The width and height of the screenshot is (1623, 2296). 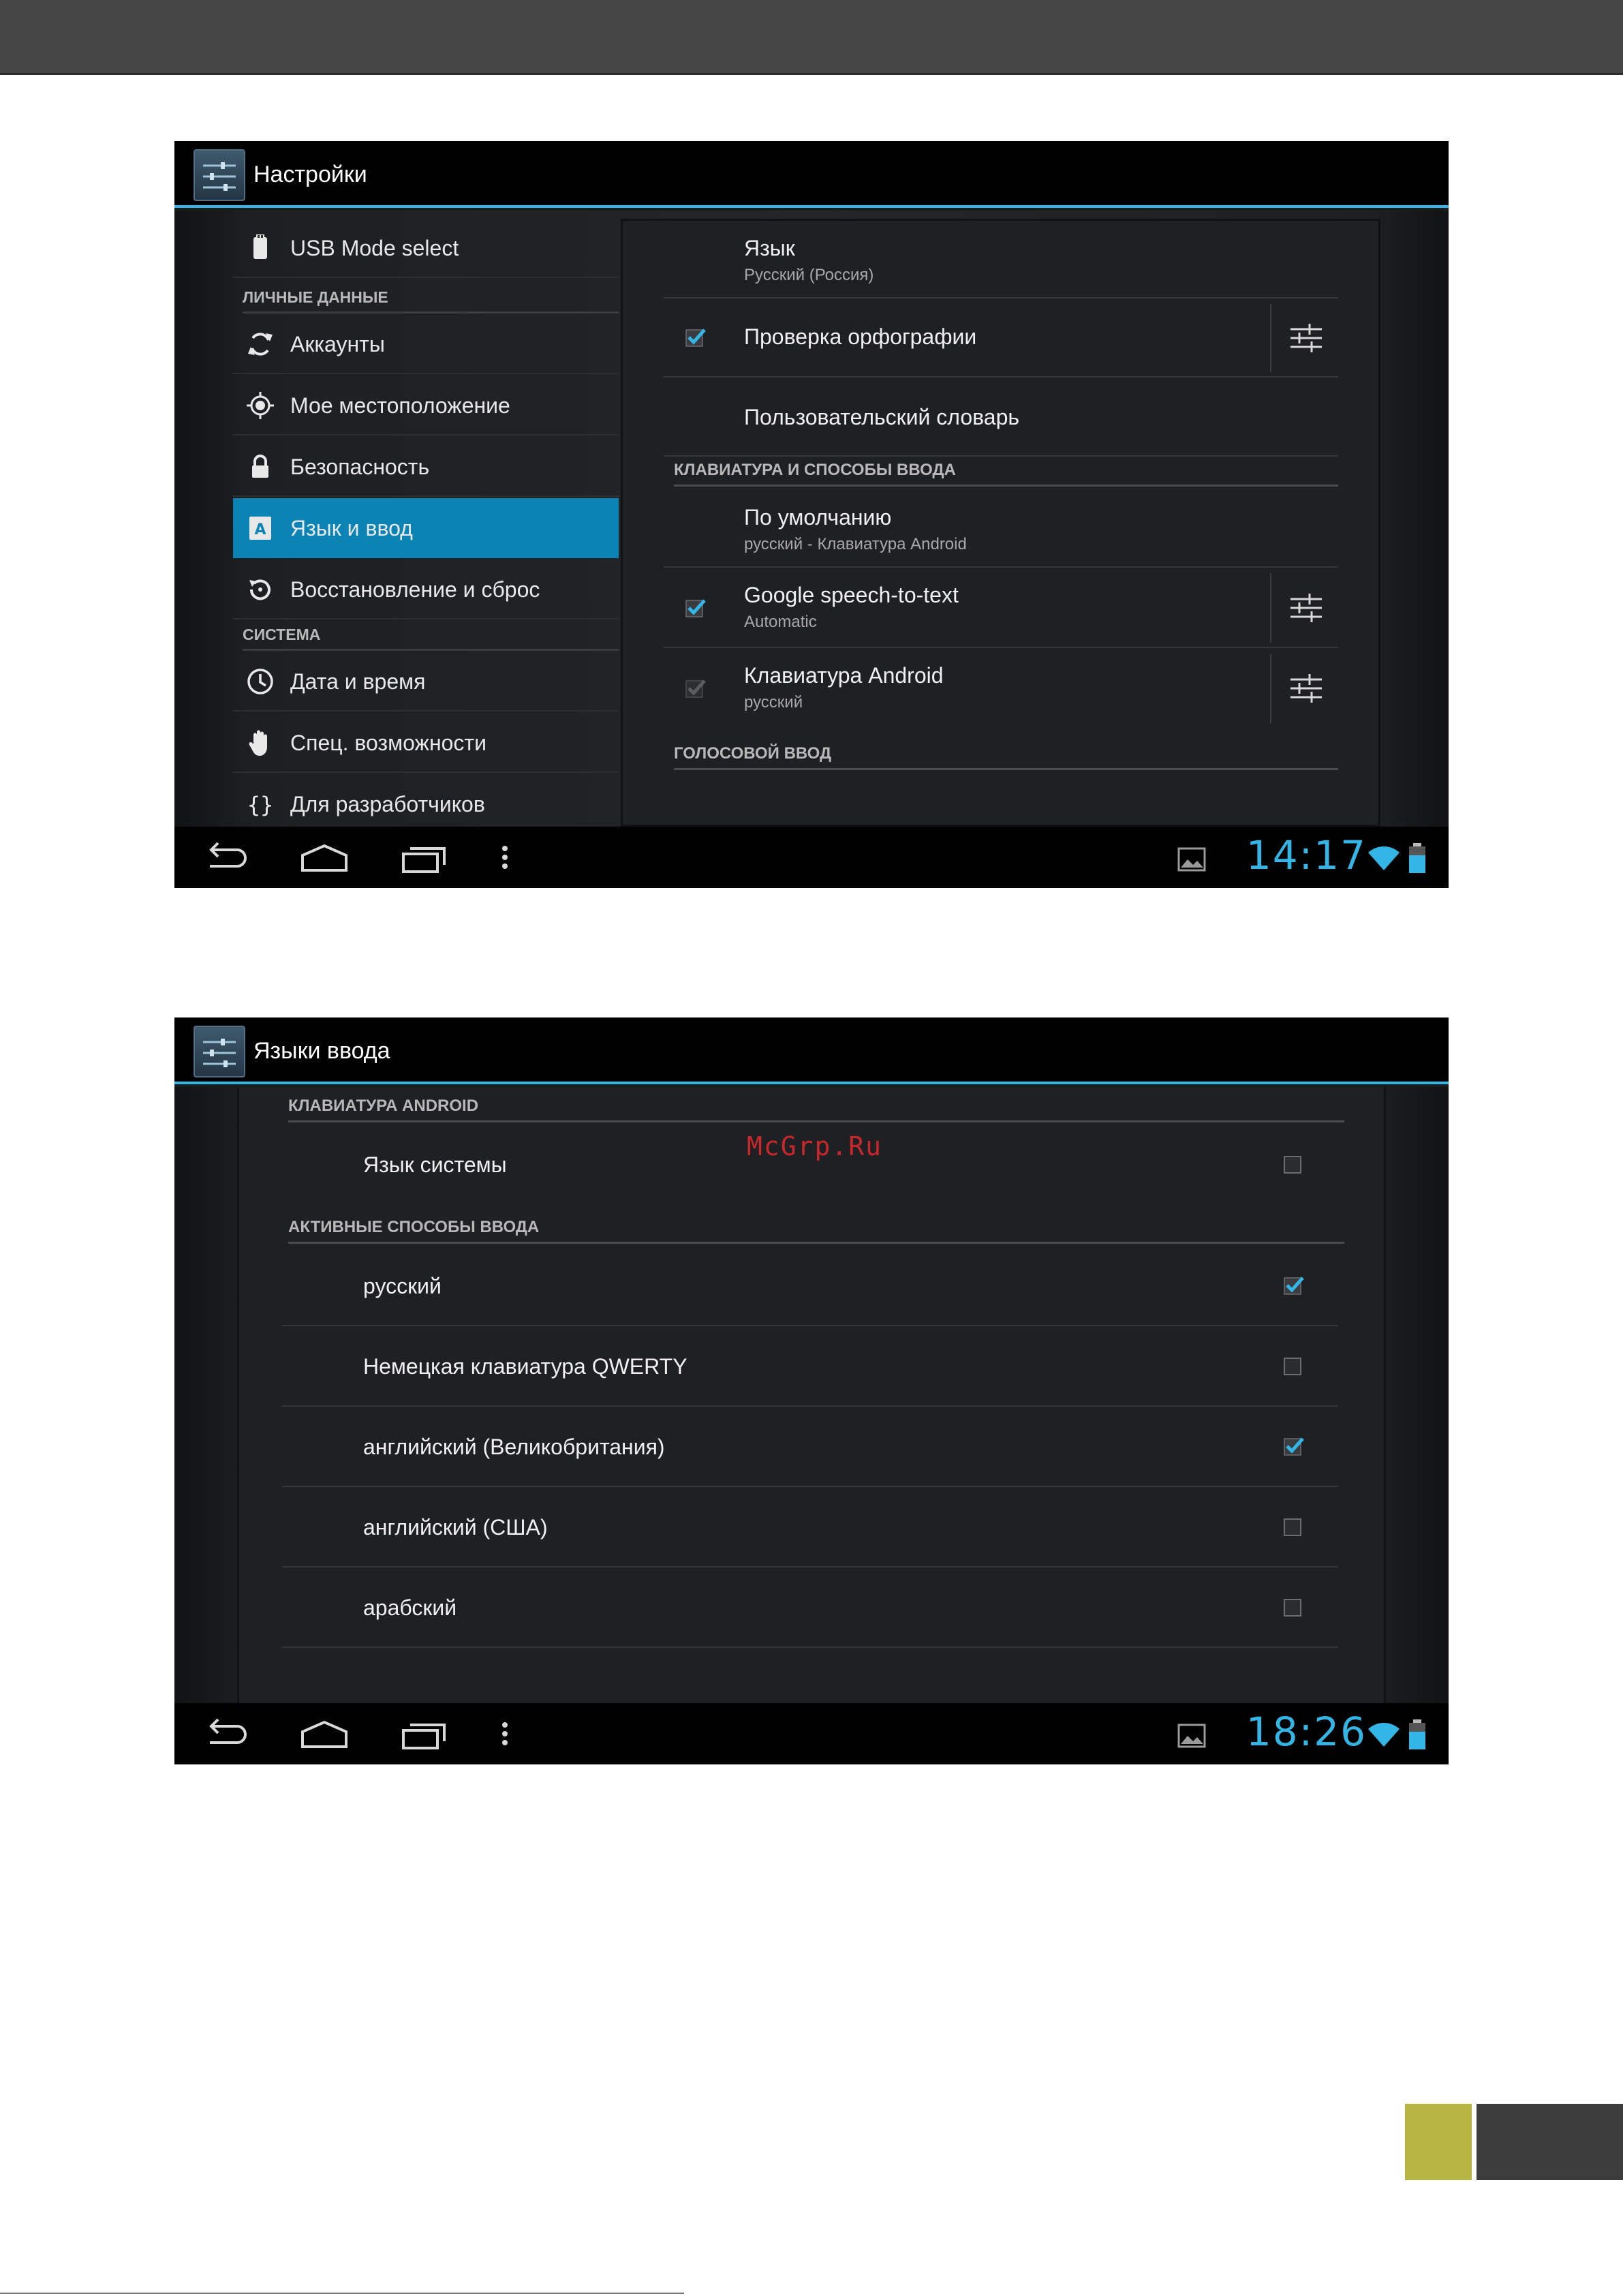 I want to click on footer-rule, so click(x=342, y=2294).